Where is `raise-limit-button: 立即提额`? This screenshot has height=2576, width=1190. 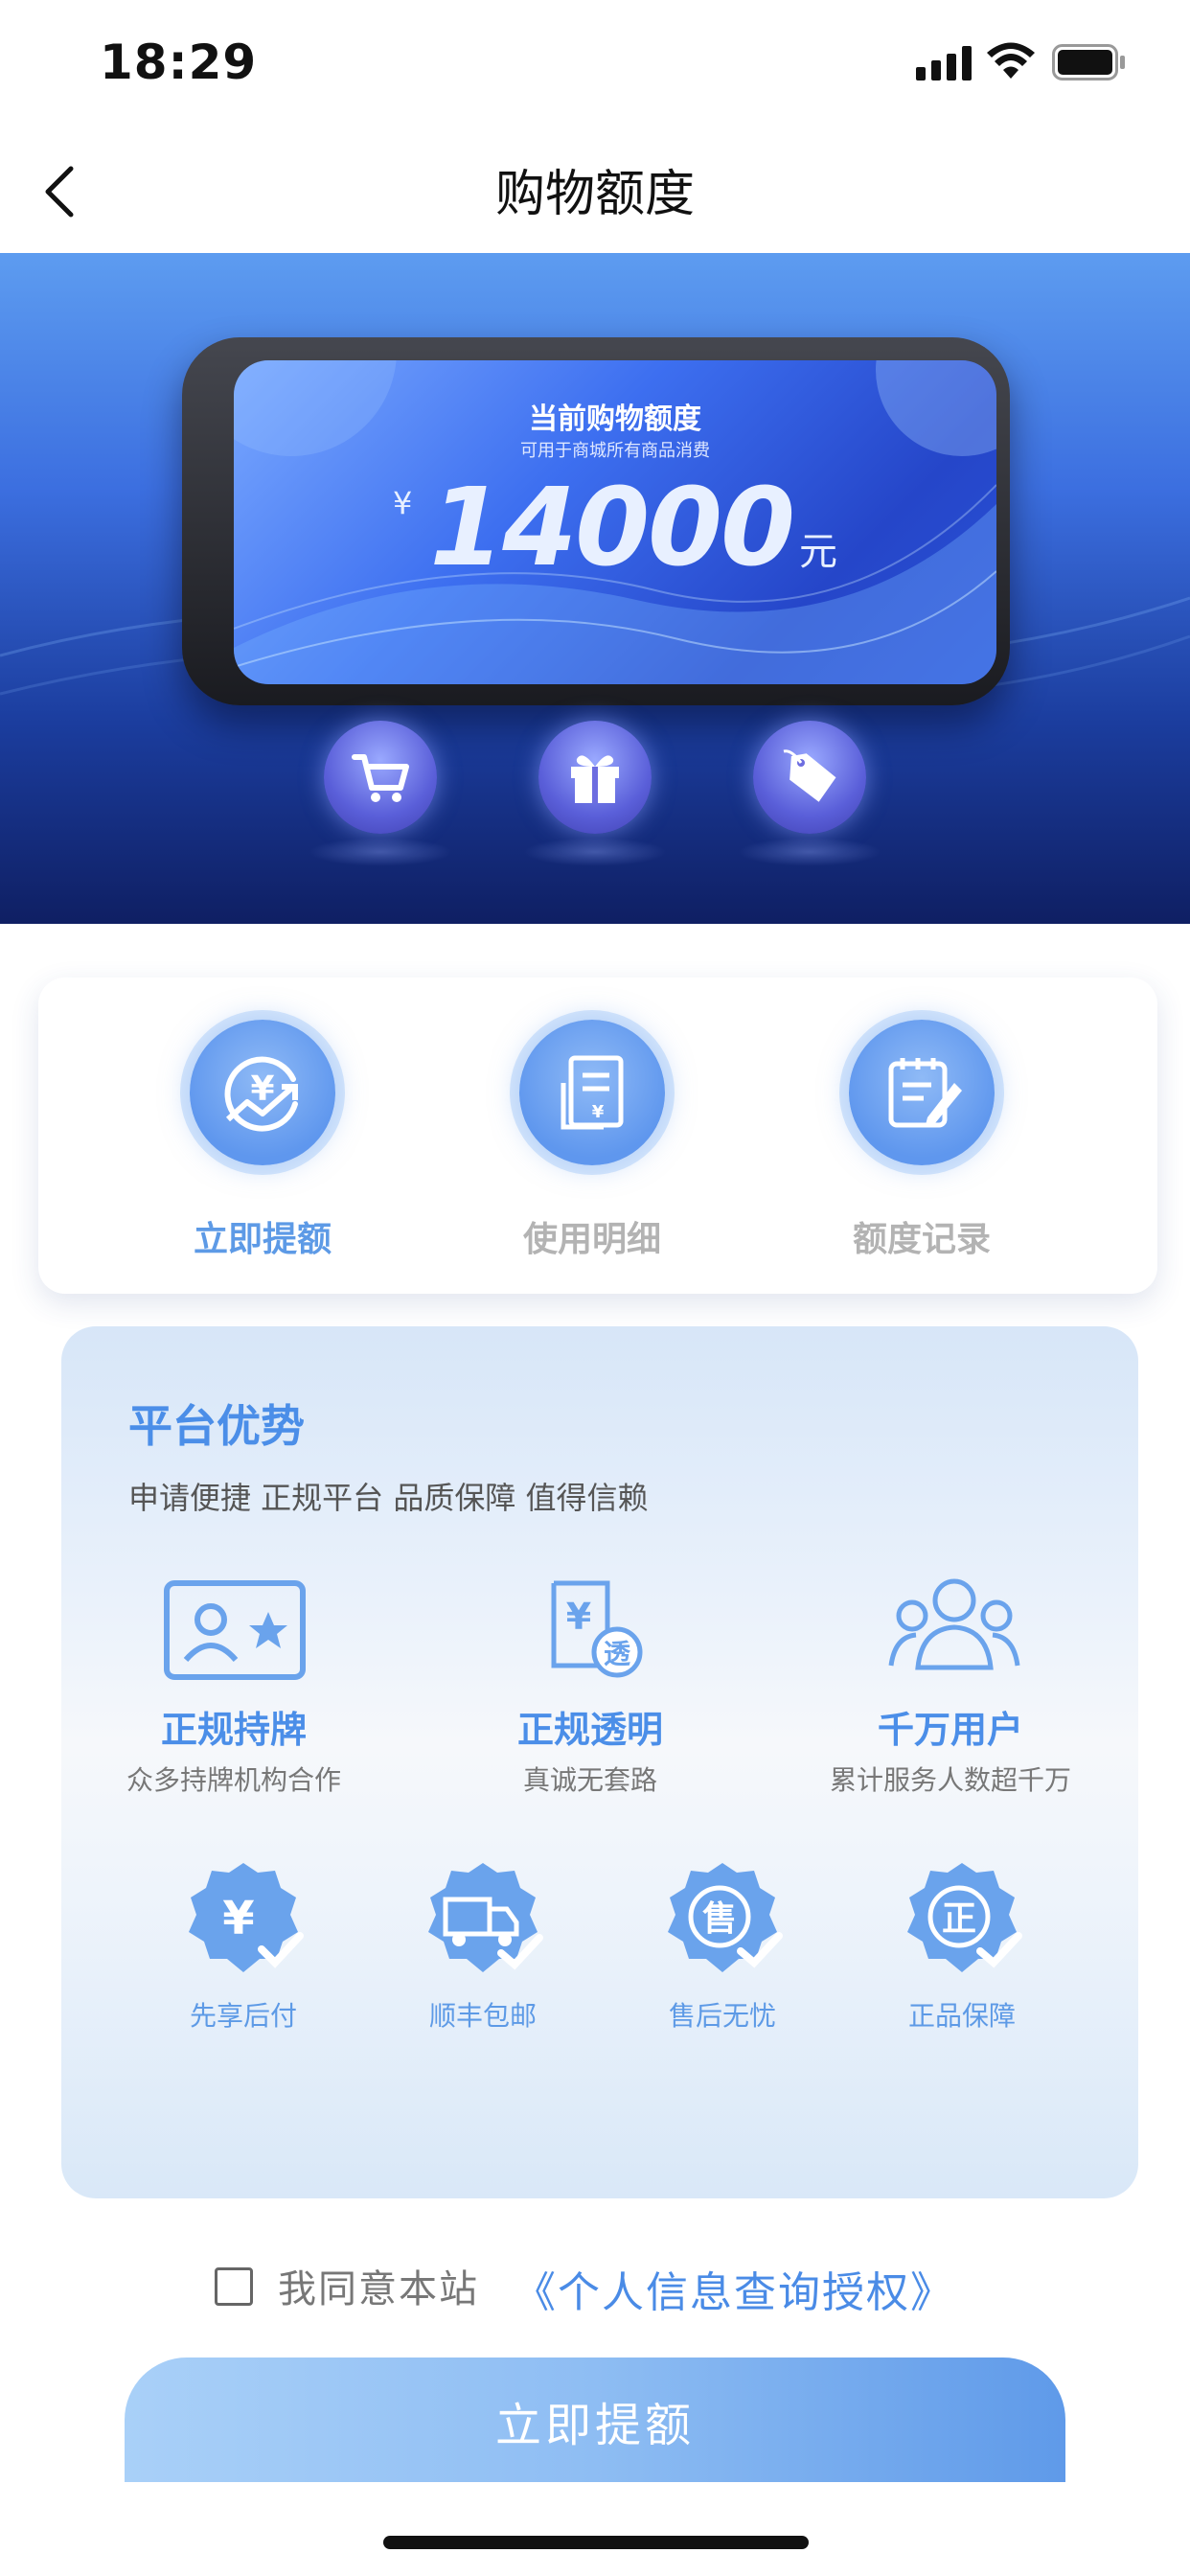
raise-limit-button: 立即提额 is located at coordinates (595, 2420).